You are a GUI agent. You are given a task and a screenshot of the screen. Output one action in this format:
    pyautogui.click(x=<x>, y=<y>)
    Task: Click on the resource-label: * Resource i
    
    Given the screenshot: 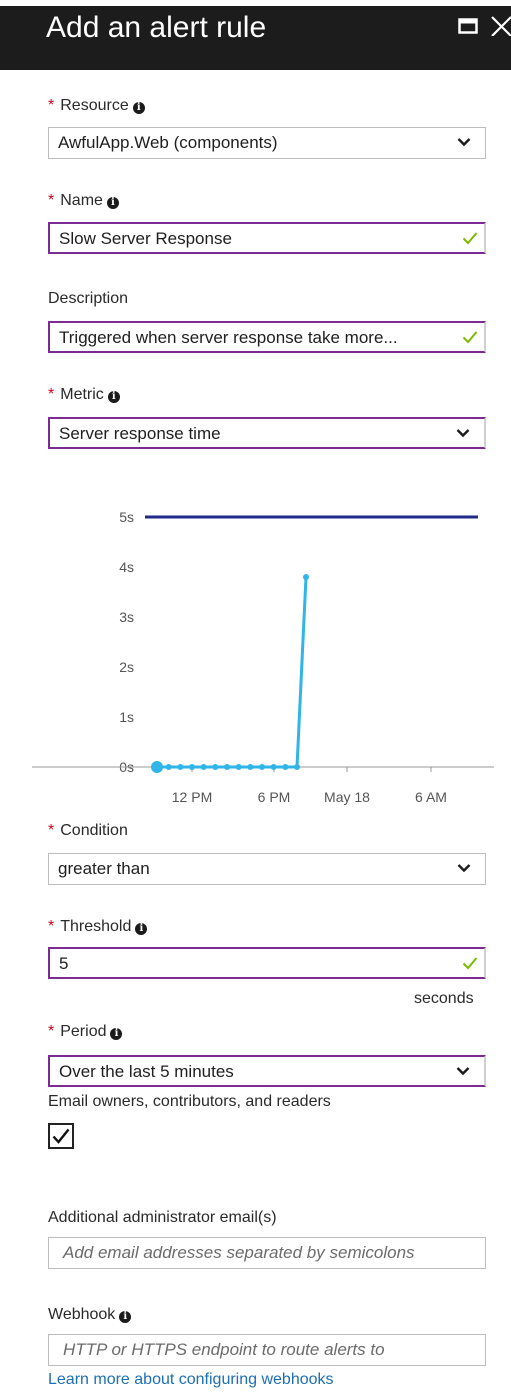 What is the action you would take?
    pyautogui.click(x=96, y=106)
    